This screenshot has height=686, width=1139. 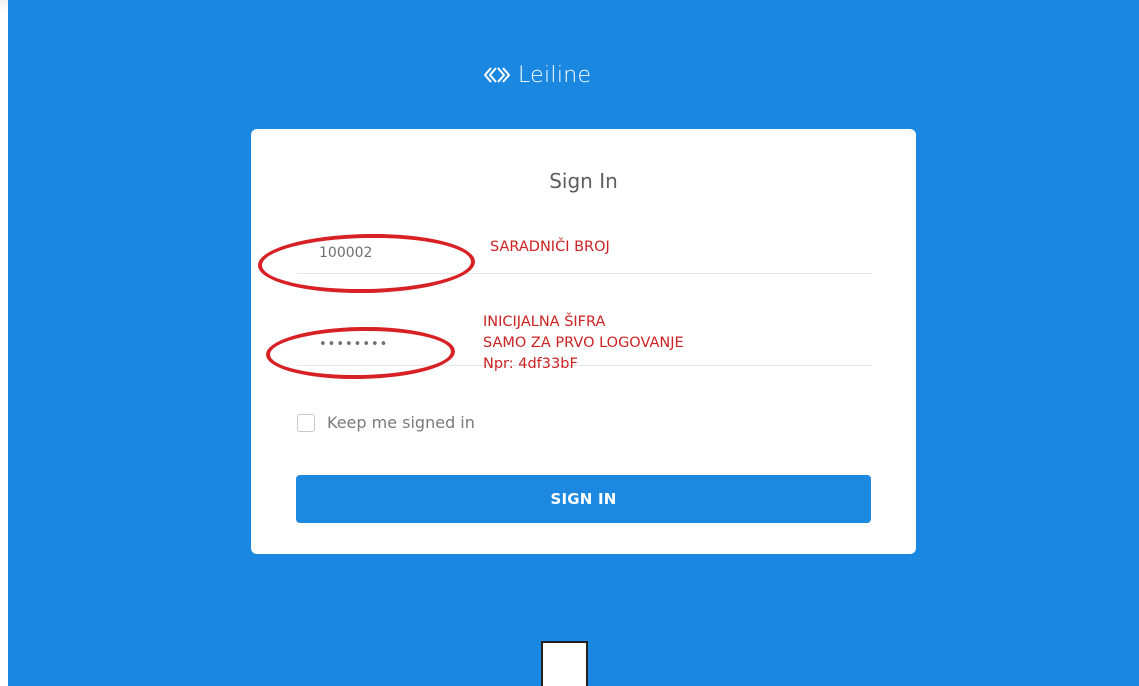 I want to click on brand-header: Leiline, so click(x=537, y=75).